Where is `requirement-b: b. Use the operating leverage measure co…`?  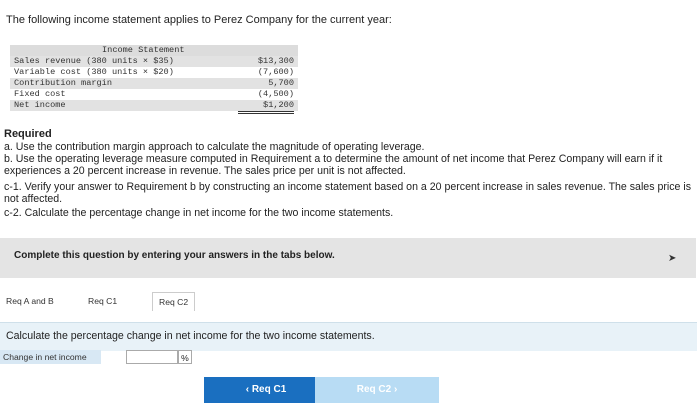
requirement-b: b. Use the operating leverage measure co… is located at coordinates (333, 165).